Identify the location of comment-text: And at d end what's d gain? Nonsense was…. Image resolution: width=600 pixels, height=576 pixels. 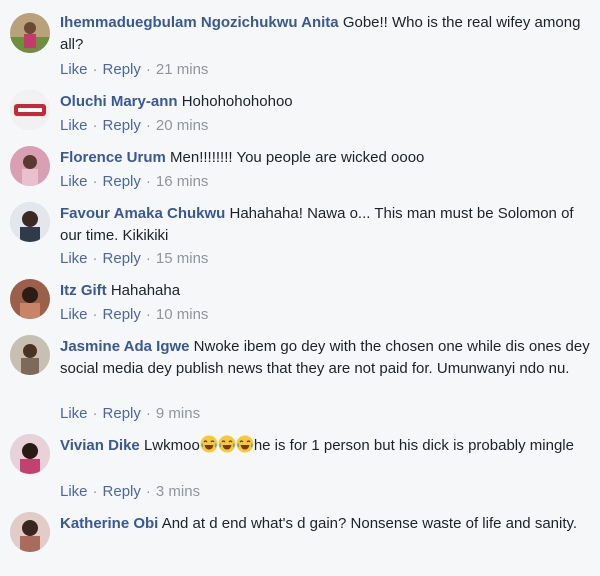
(369, 523).